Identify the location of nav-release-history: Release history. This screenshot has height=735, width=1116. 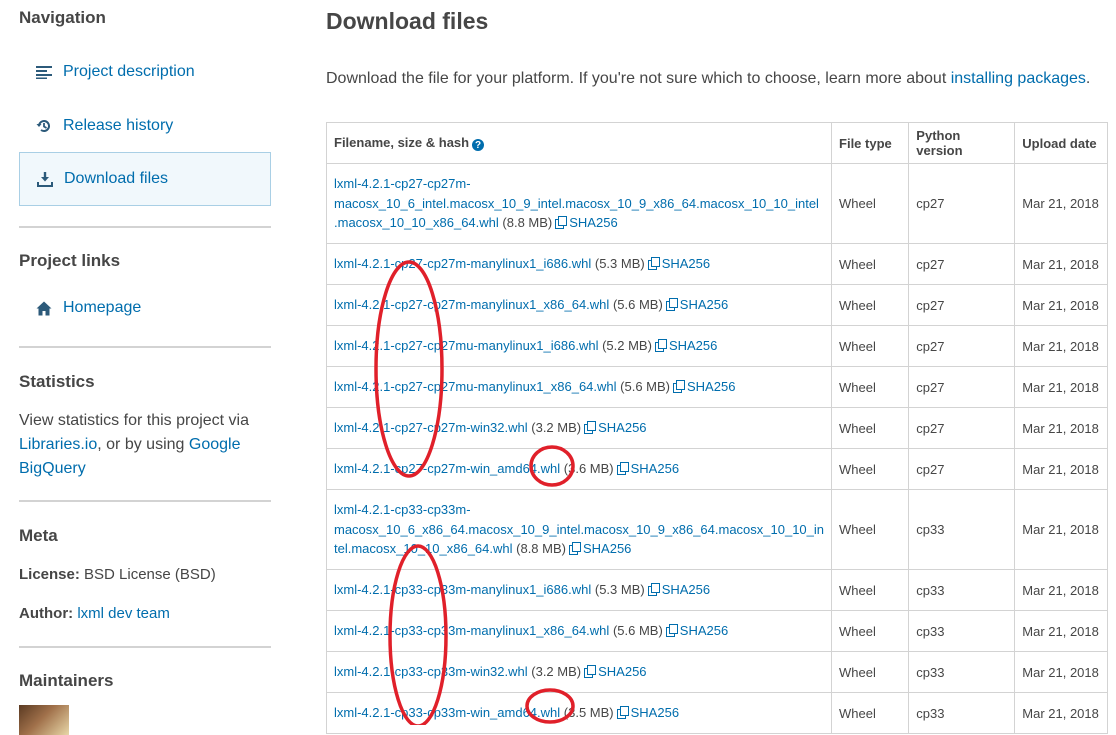
(145, 126).